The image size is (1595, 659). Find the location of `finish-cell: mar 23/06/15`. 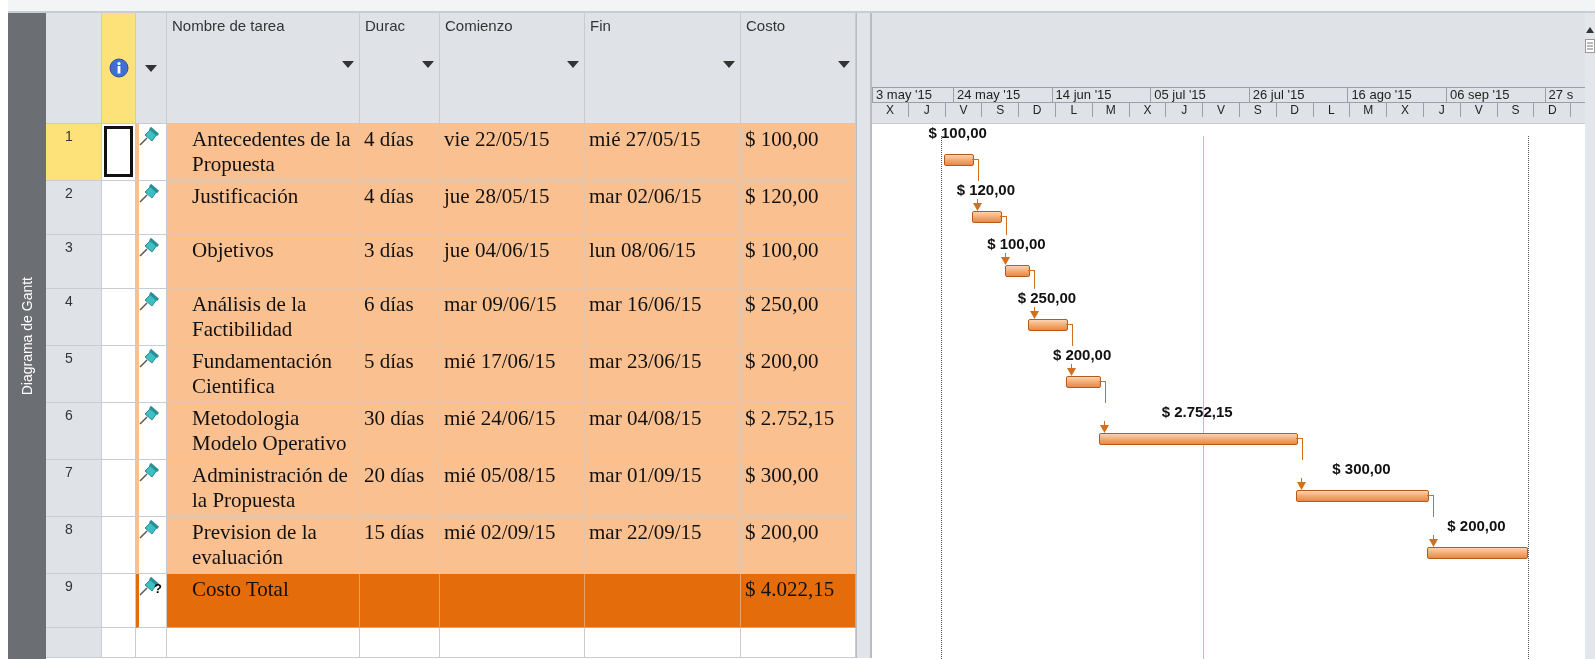

finish-cell: mar 23/06/15 is located at coordinates (663, 374).